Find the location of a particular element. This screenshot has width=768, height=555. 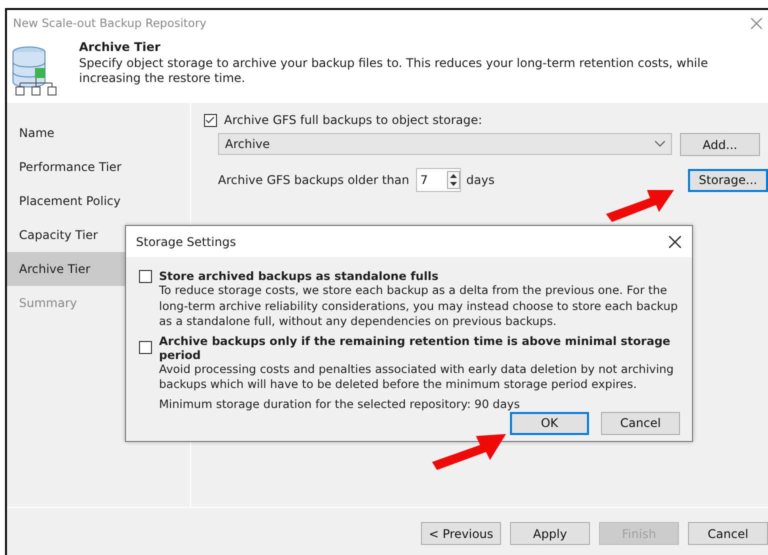

field-label: Archive GFS backups older than is located at coordinates (314, 180).